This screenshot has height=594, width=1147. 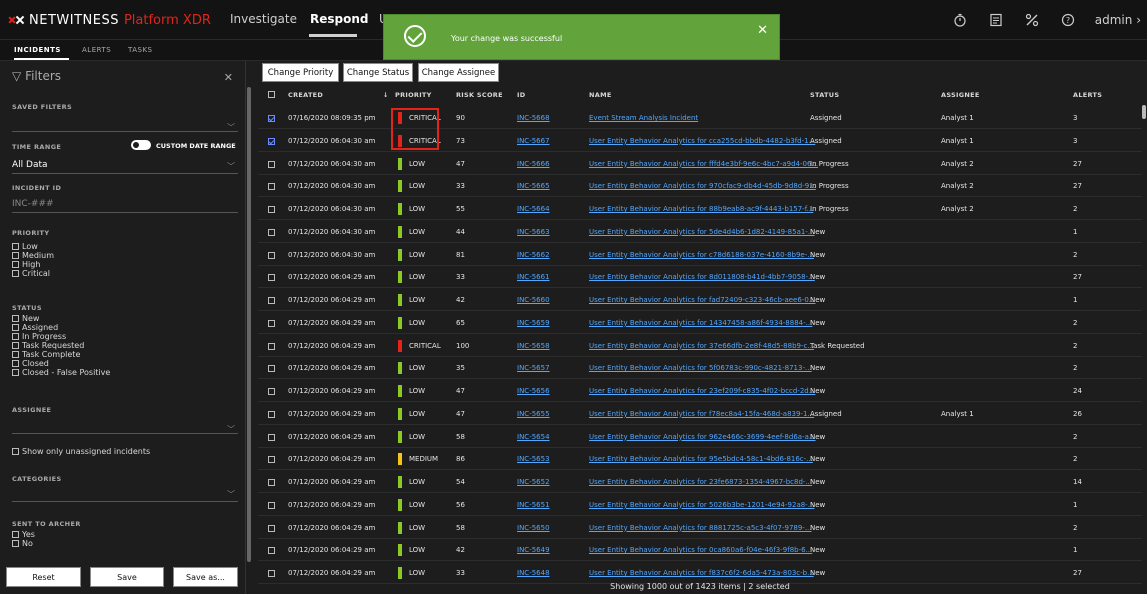 I want to click on tab-alerts: ALERTS, so click(x=96, y=50).